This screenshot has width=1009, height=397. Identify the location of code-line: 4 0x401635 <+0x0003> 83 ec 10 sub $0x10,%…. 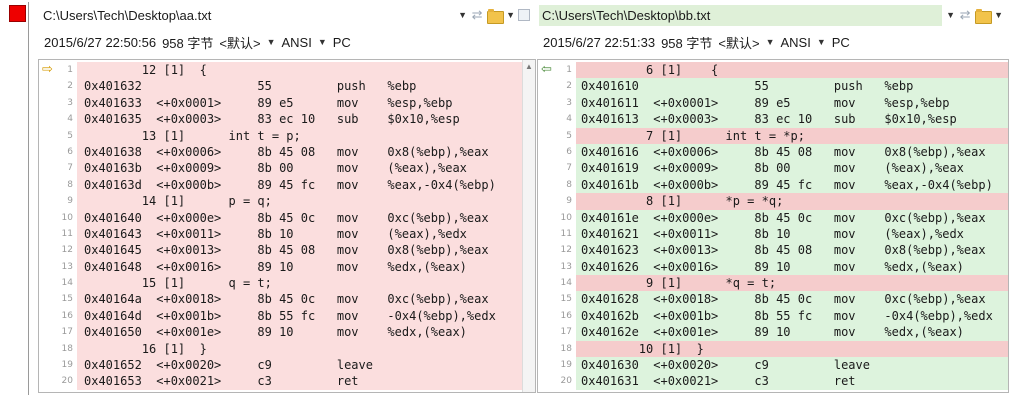
(280, 119).